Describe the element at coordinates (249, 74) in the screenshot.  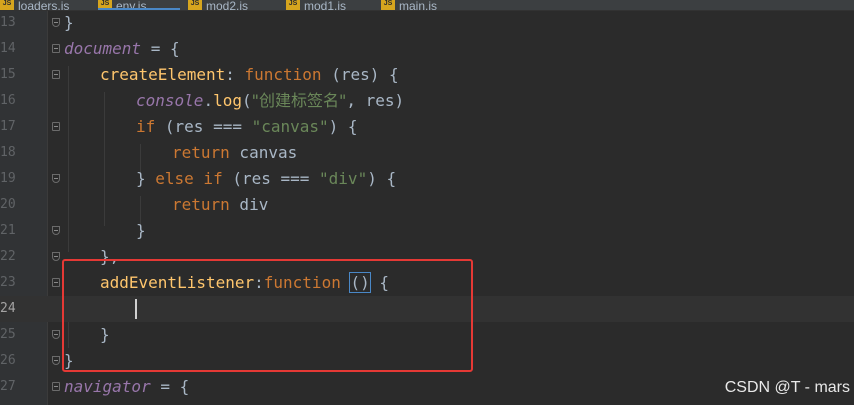
I see `code-text: createElement: function (res) {` at that location.